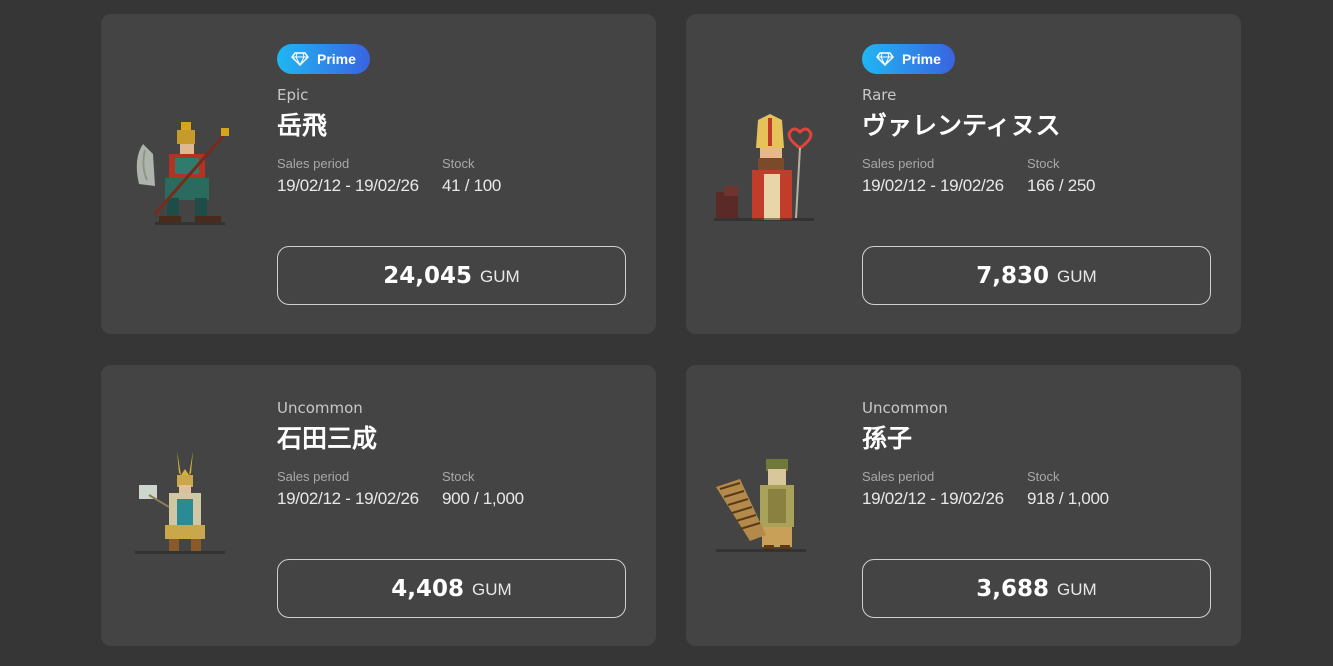  Describe the element at coordinates (185, 174) in the screenshot. I see `warrior-hero-icon` at that location.